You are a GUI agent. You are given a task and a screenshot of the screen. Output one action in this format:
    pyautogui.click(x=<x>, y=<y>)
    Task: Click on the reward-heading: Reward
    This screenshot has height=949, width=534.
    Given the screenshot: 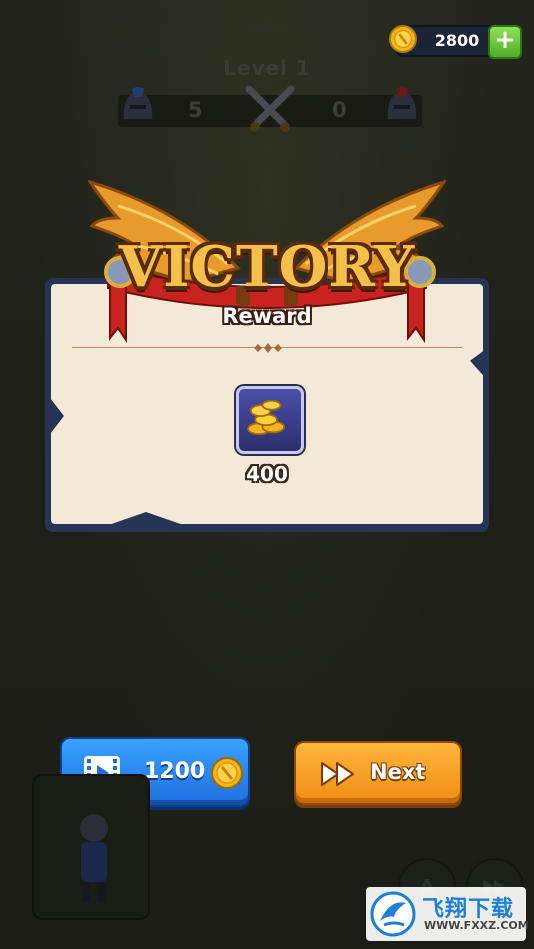 What is the action you would take?
    pyautogui.click(x=267, y=316)
    